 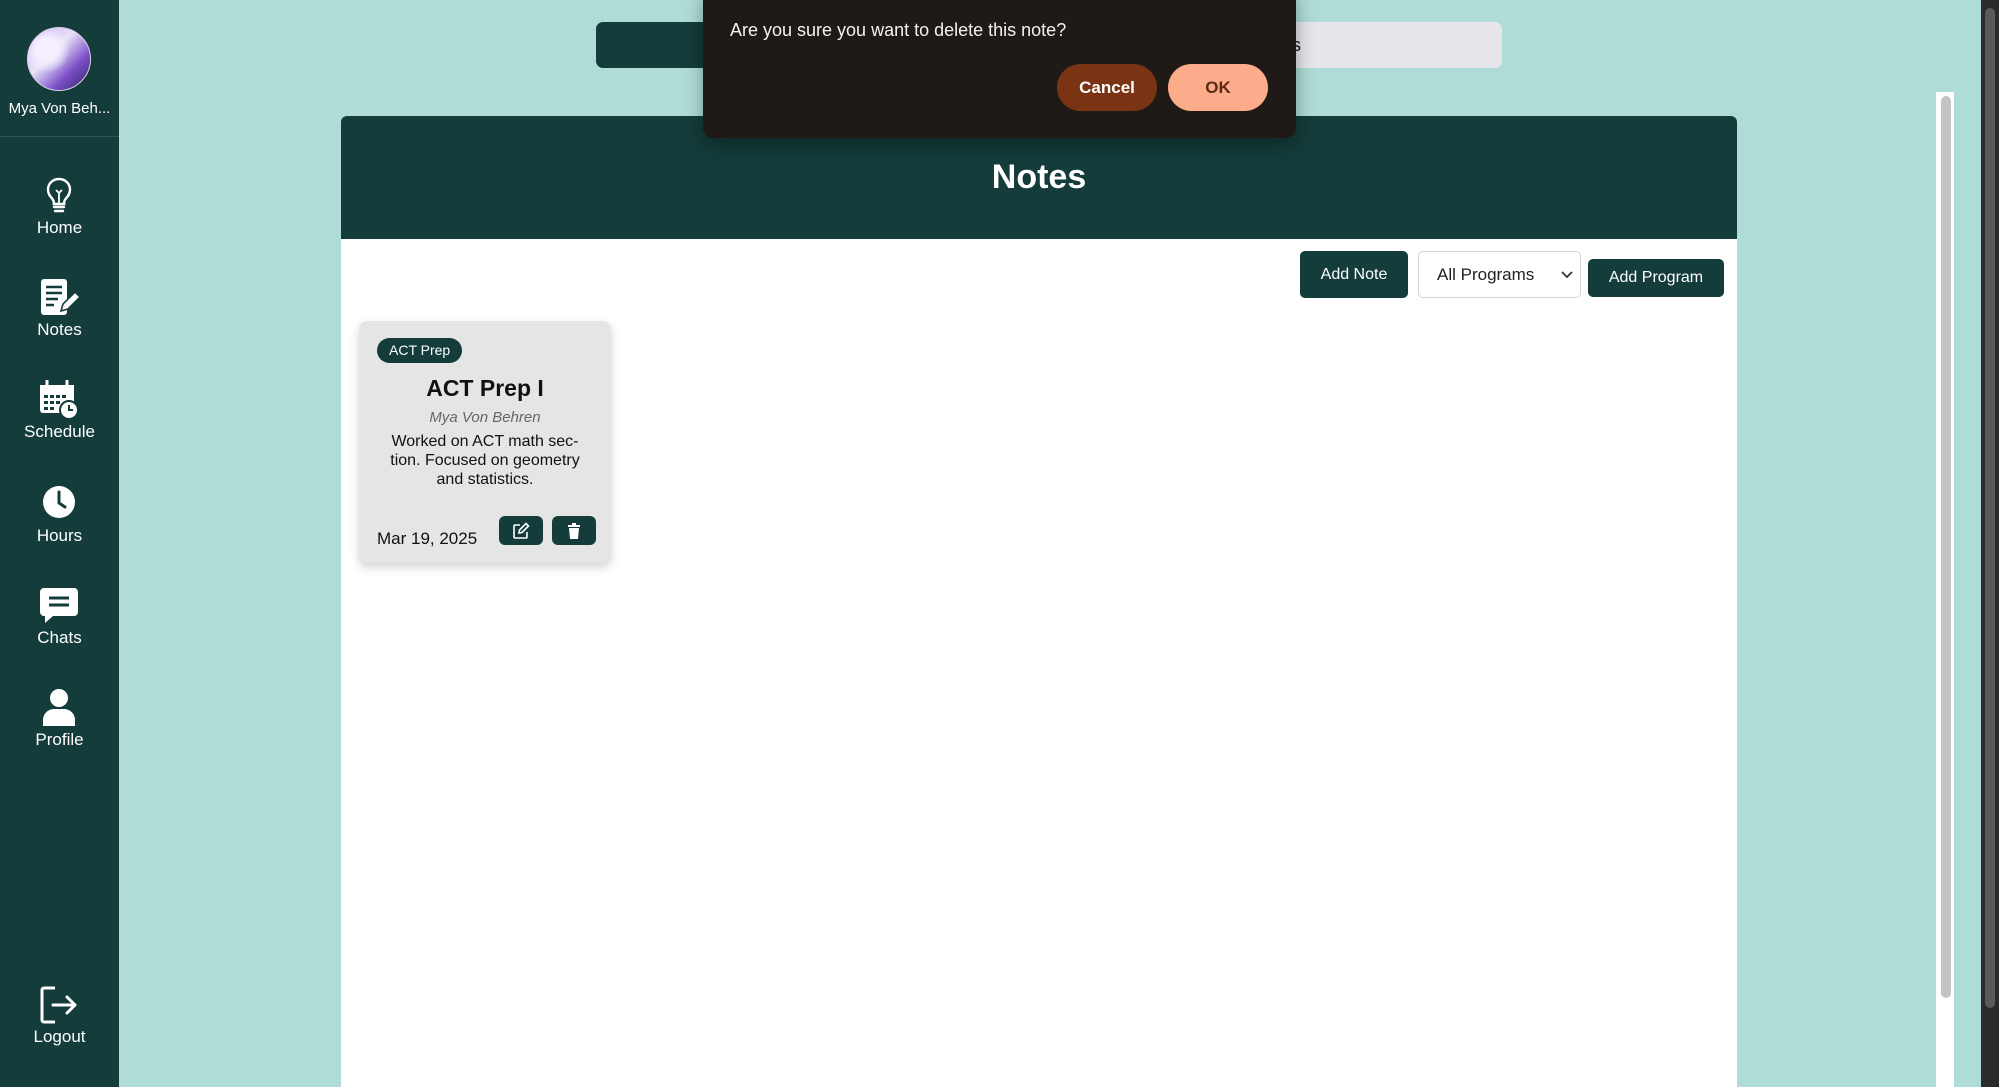 I want to click on note-author: Mya Von Behren, so click(x=485, y=417).